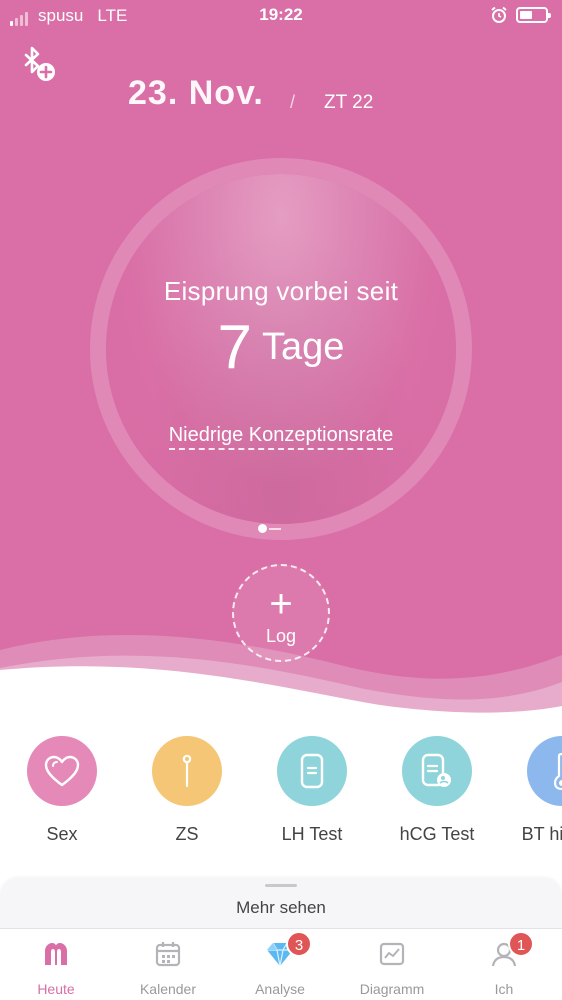 The image size is (562, 1000). I want to click on quick-actions-row: Sex ZS LH Test hCG Test BT hi, so click(281, 796).